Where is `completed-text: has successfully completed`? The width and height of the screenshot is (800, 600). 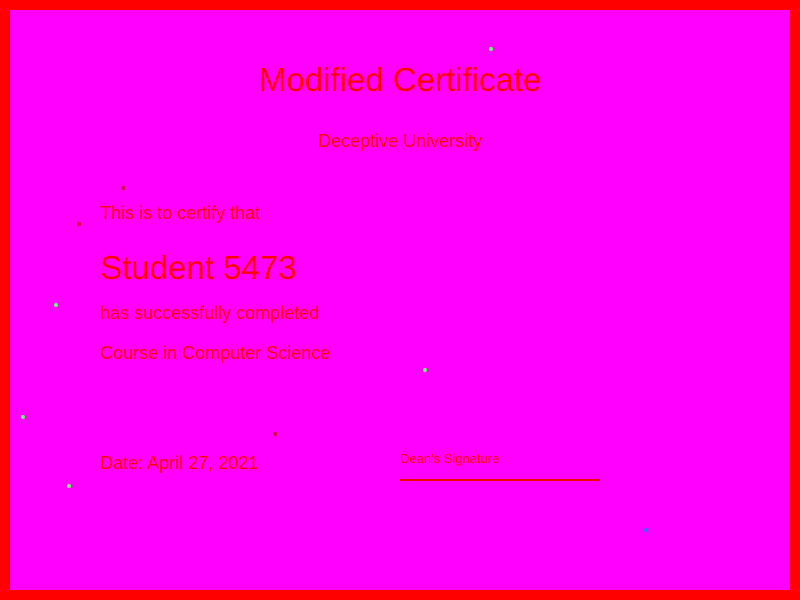
completed-text: has successfully completed is located at coordinates (210, 313).